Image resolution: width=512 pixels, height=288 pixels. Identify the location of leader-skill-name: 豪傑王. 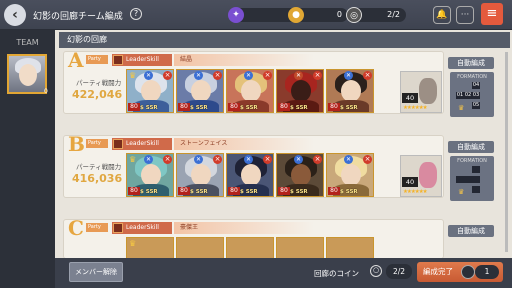
(244, 228).